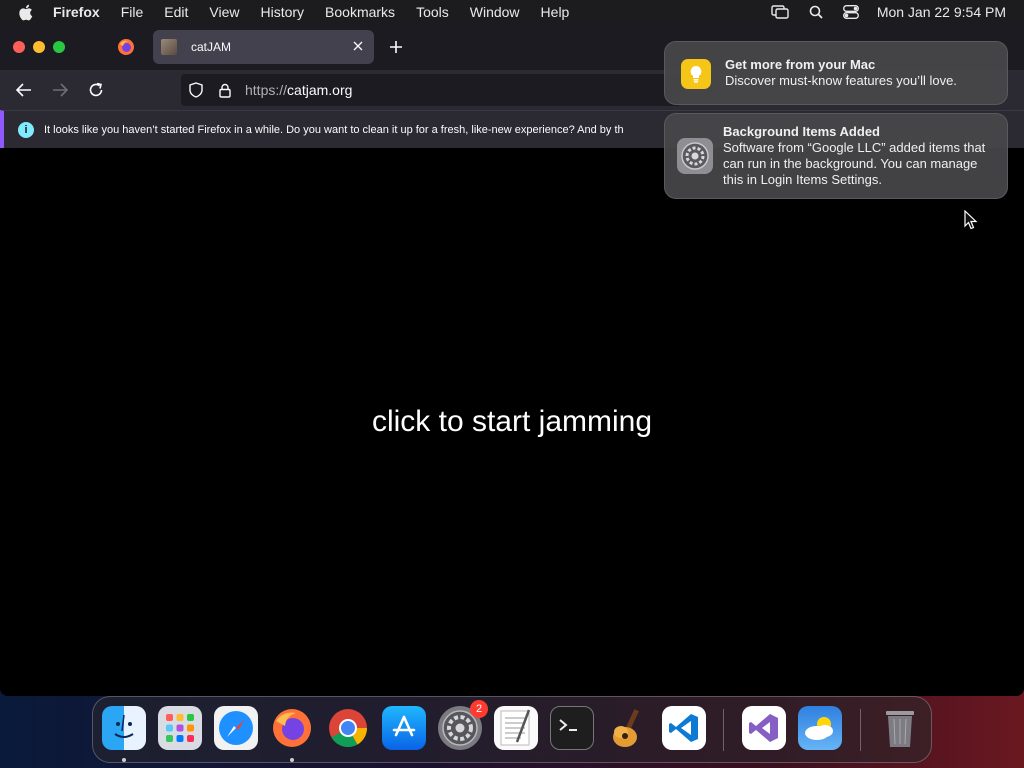 This screenshot has height=768, width=1024. What do you see at coordinates (39, 47) in the screenshot?
I see `window-minimize-button` at bounding box center [39, 47].